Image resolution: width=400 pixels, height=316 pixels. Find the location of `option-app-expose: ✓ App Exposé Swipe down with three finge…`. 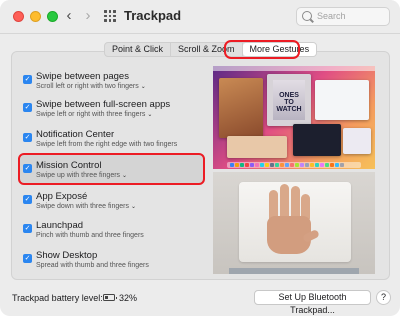

option-app-expose: ✓ App Exposé Swipe down with three finge… is located at coordinates (115, 206).